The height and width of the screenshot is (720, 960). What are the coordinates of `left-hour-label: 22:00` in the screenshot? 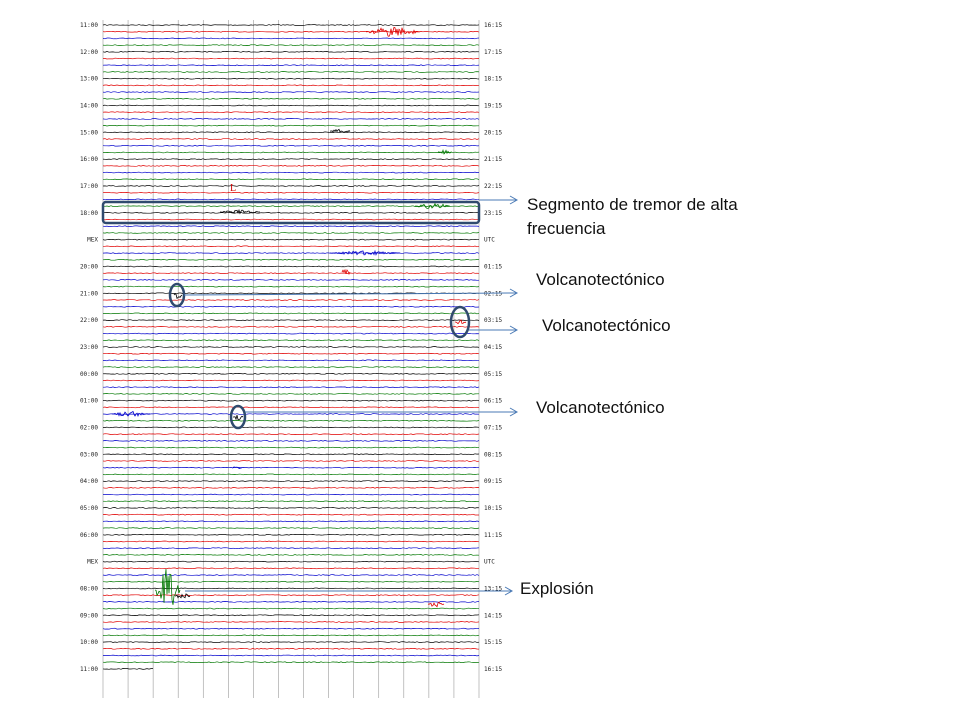 It's located at (89, 320).